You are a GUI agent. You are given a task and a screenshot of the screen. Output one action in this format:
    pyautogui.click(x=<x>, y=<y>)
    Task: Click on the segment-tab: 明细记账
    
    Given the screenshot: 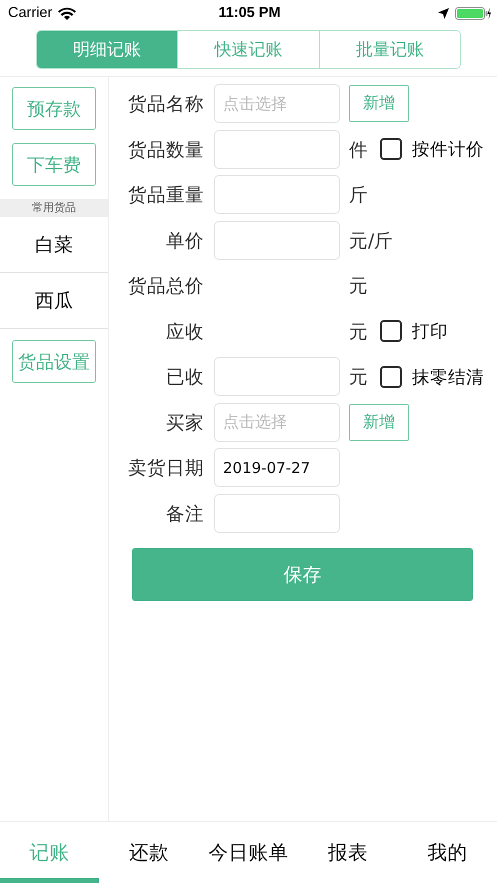 What is the action you would take?
    pyautogui.click(x=107, y=49)
    